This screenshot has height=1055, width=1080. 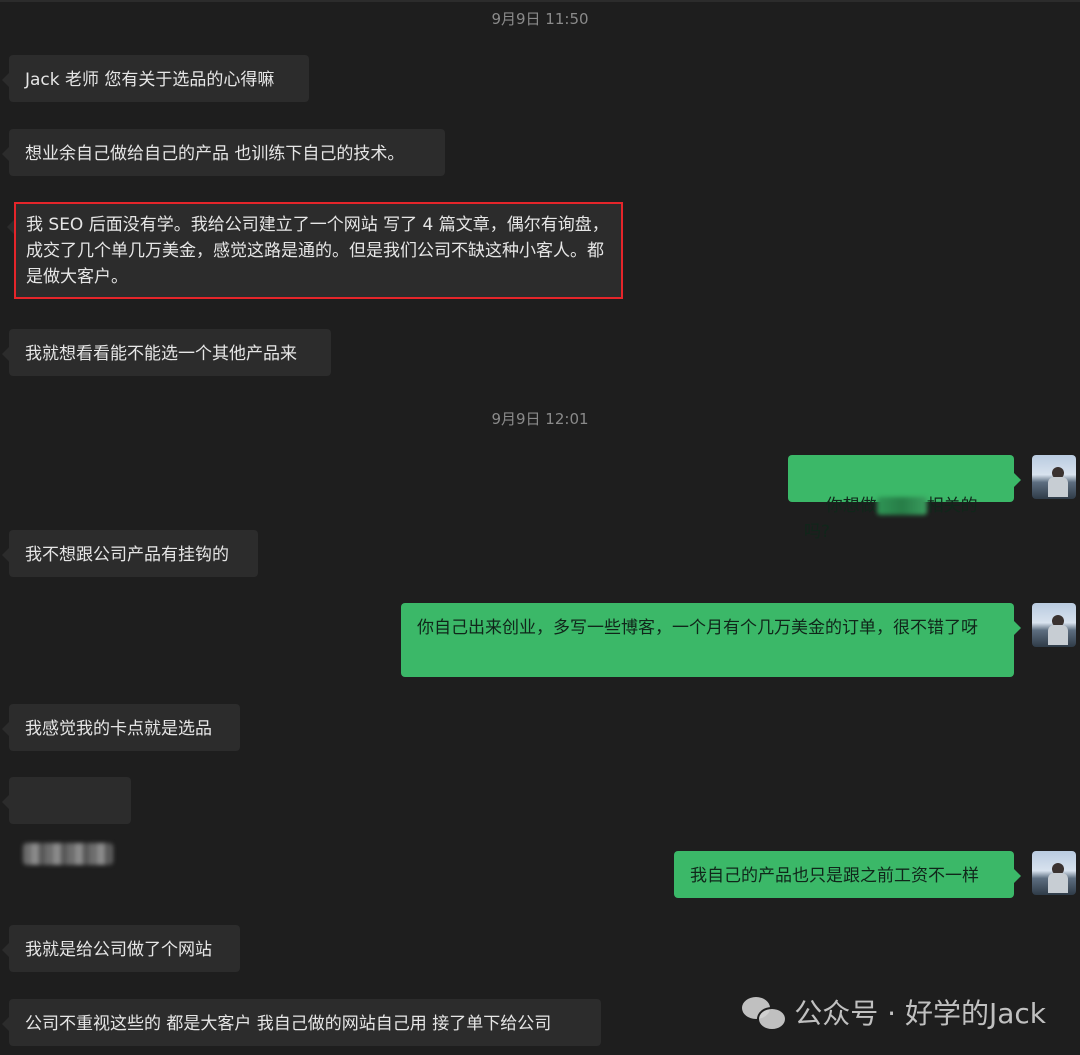 I want to click on message-text-prefix: 你想做, so click(x=851, y=506).